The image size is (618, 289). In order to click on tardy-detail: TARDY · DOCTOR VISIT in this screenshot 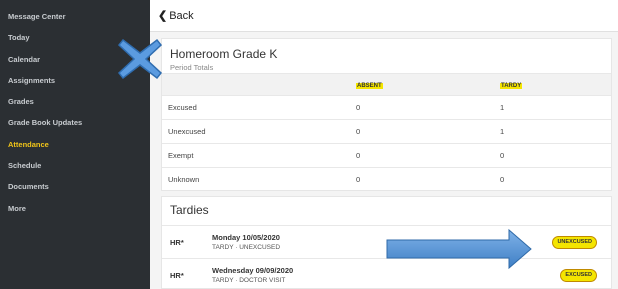, I will do `click(249, 280)`.